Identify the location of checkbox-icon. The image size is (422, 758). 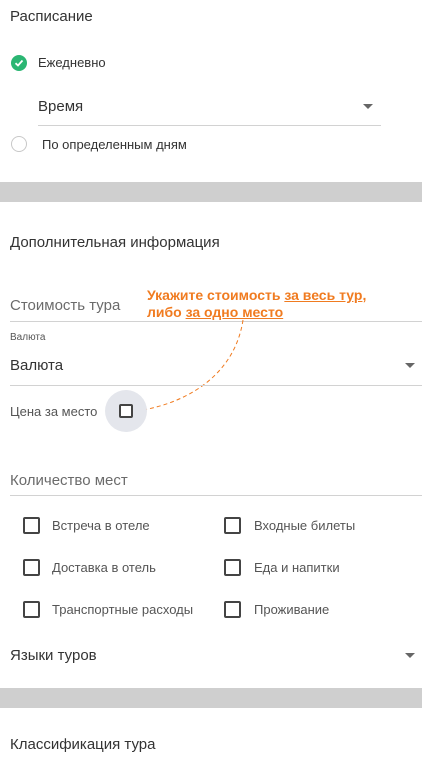
(126, 411).